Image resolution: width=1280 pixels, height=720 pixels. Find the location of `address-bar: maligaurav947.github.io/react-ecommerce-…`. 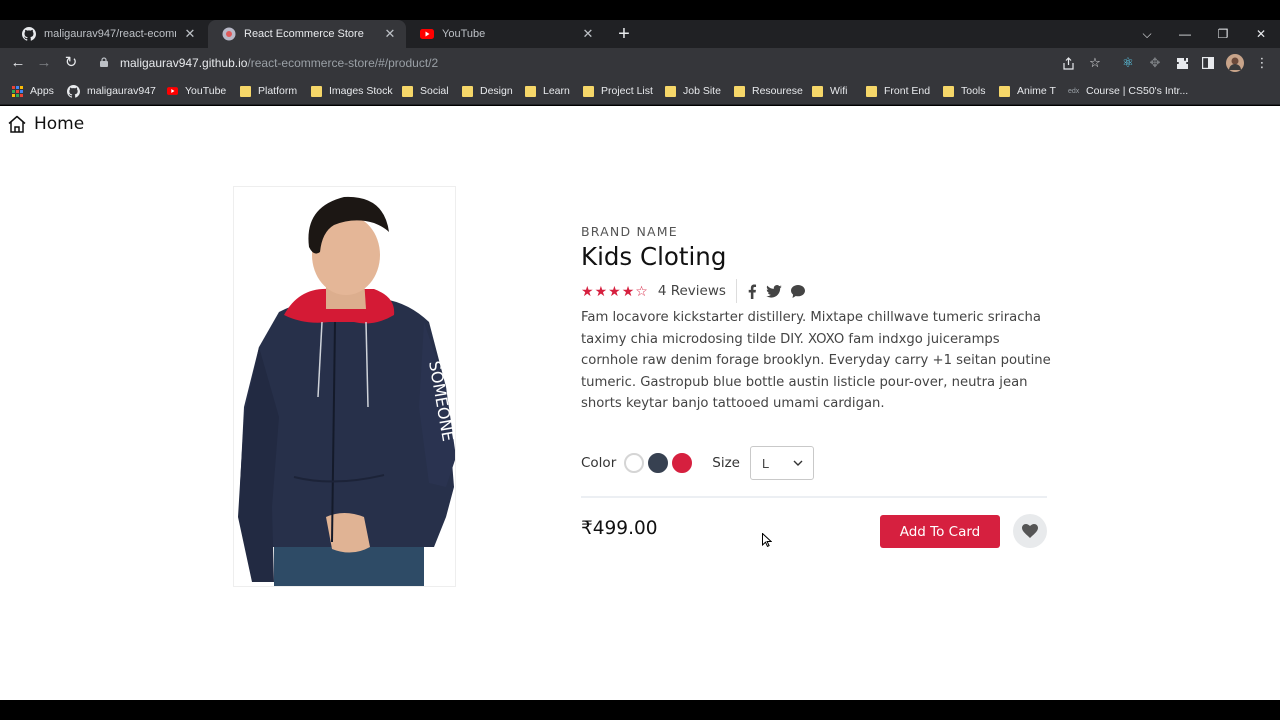

address-bar: maligaurav947.github.io/react-ecommerce-… is located at coordinates (592, 63).